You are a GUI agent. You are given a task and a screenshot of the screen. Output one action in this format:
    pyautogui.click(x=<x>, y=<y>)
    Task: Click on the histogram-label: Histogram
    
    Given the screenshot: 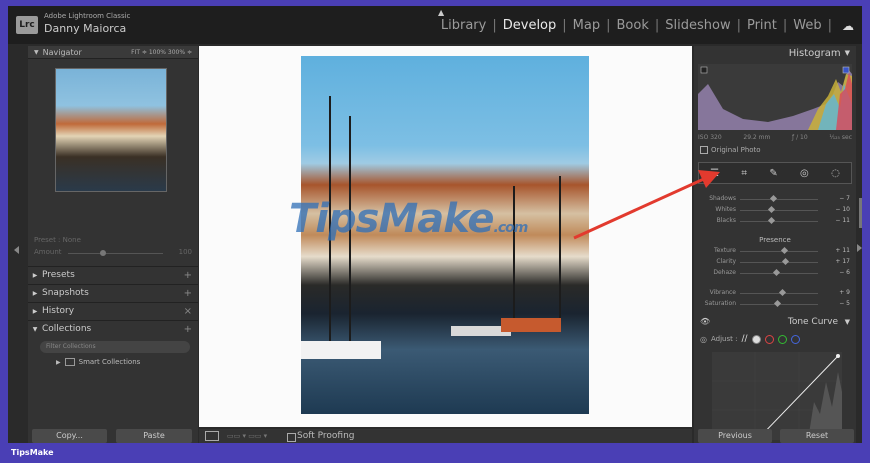 What is the action you would take?
    pyautogui.click(x=814, y=53)
    